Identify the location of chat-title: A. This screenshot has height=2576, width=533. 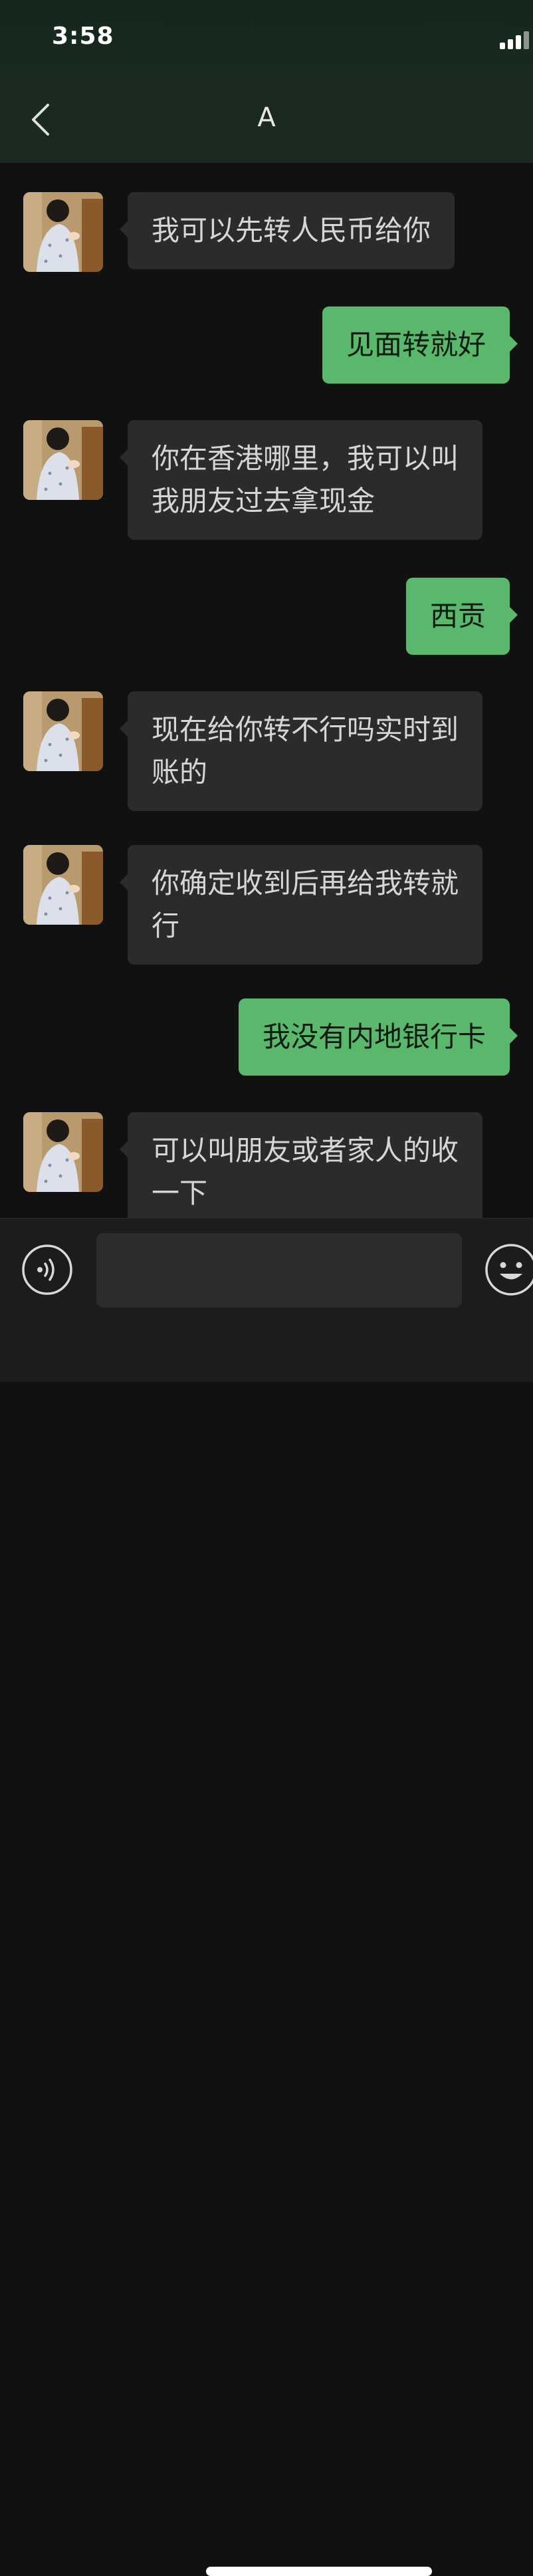
(266, 117).